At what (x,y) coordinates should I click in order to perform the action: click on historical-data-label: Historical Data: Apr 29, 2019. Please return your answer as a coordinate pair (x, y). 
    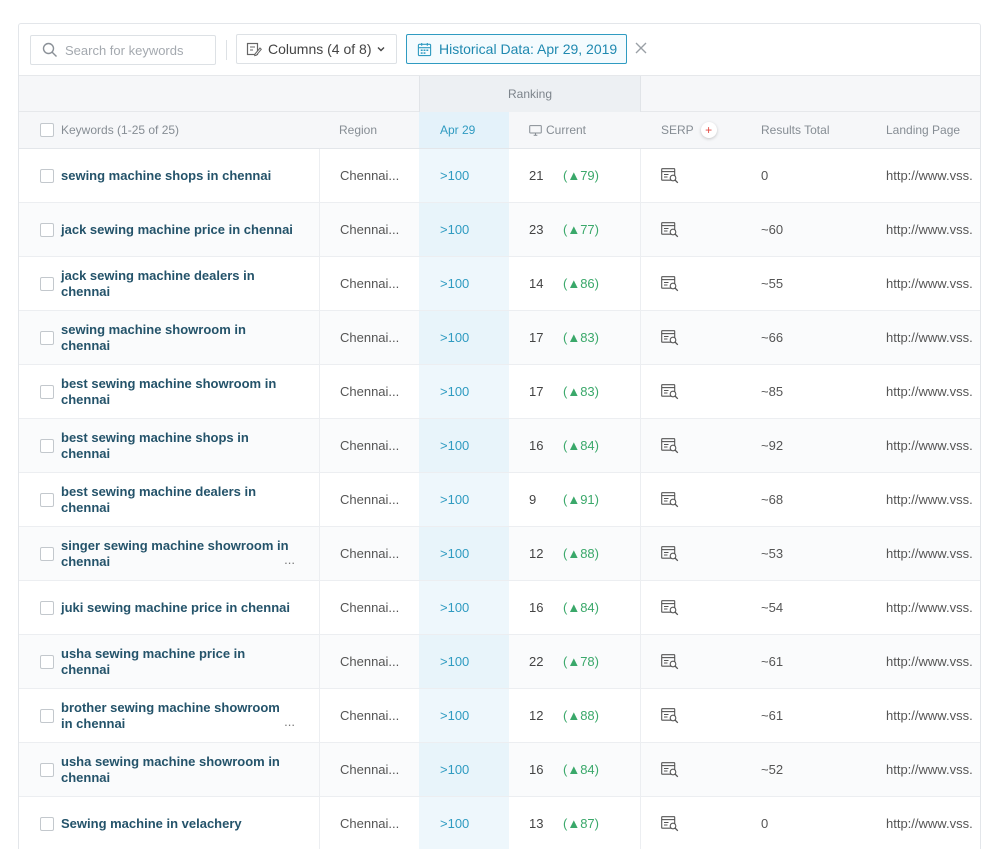
    Looking at the image, I should click on (528, 49).